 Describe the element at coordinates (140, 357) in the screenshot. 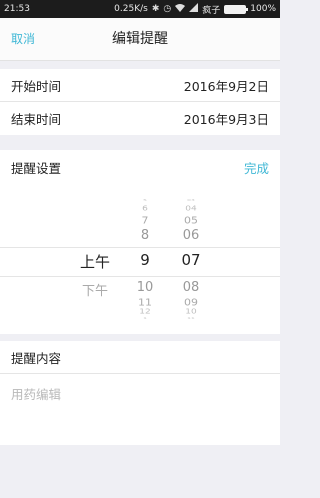

I see `content-header-row: 提醒内容` at that location.